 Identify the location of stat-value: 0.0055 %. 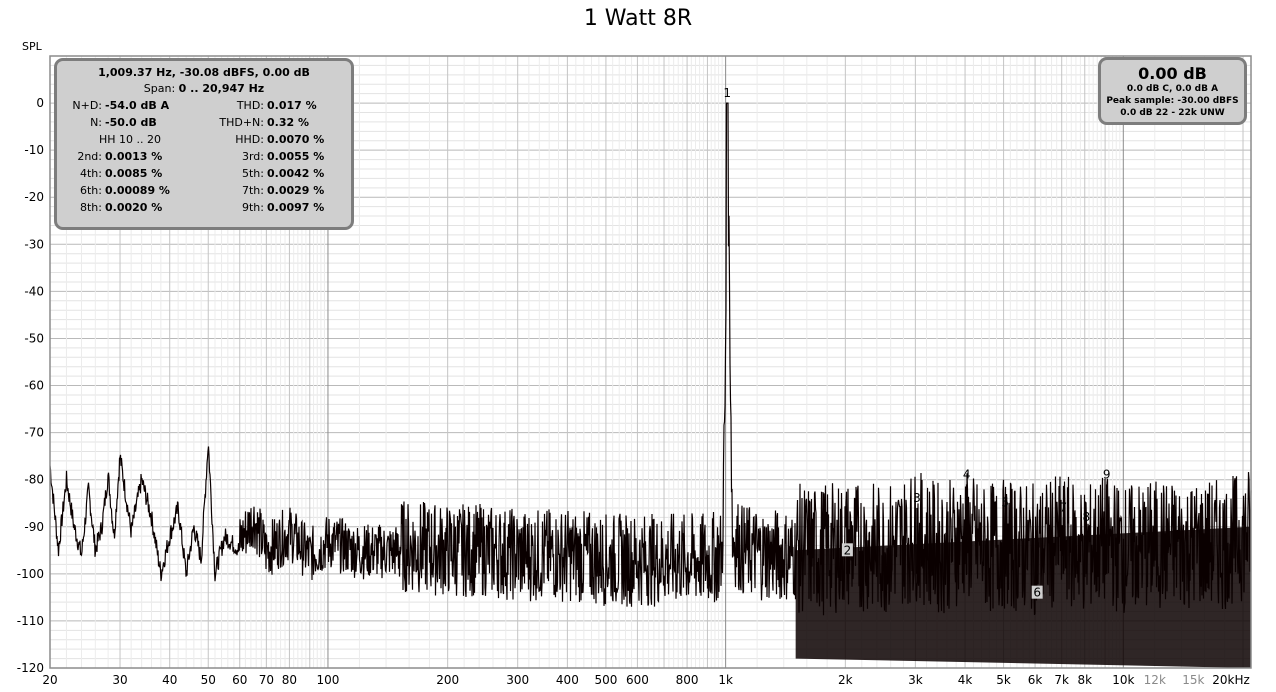
(296, 156).